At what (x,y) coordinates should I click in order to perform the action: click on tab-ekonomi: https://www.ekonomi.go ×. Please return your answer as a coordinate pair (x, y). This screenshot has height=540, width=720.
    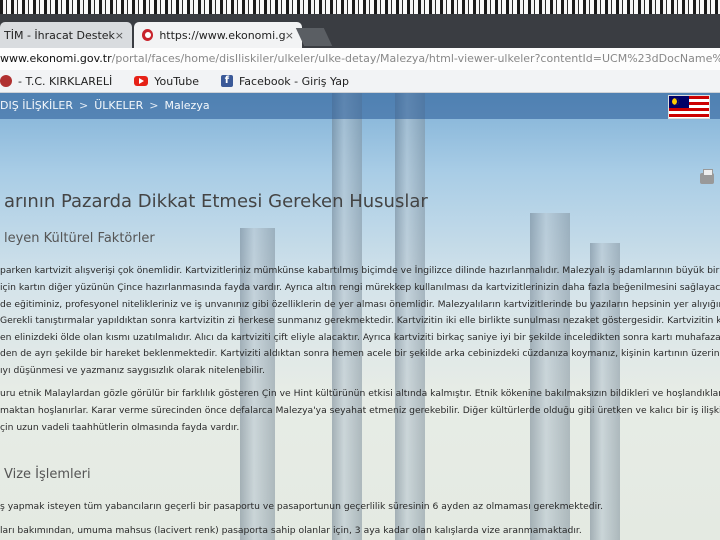
    Looking at the image, I should click on (218, 35).